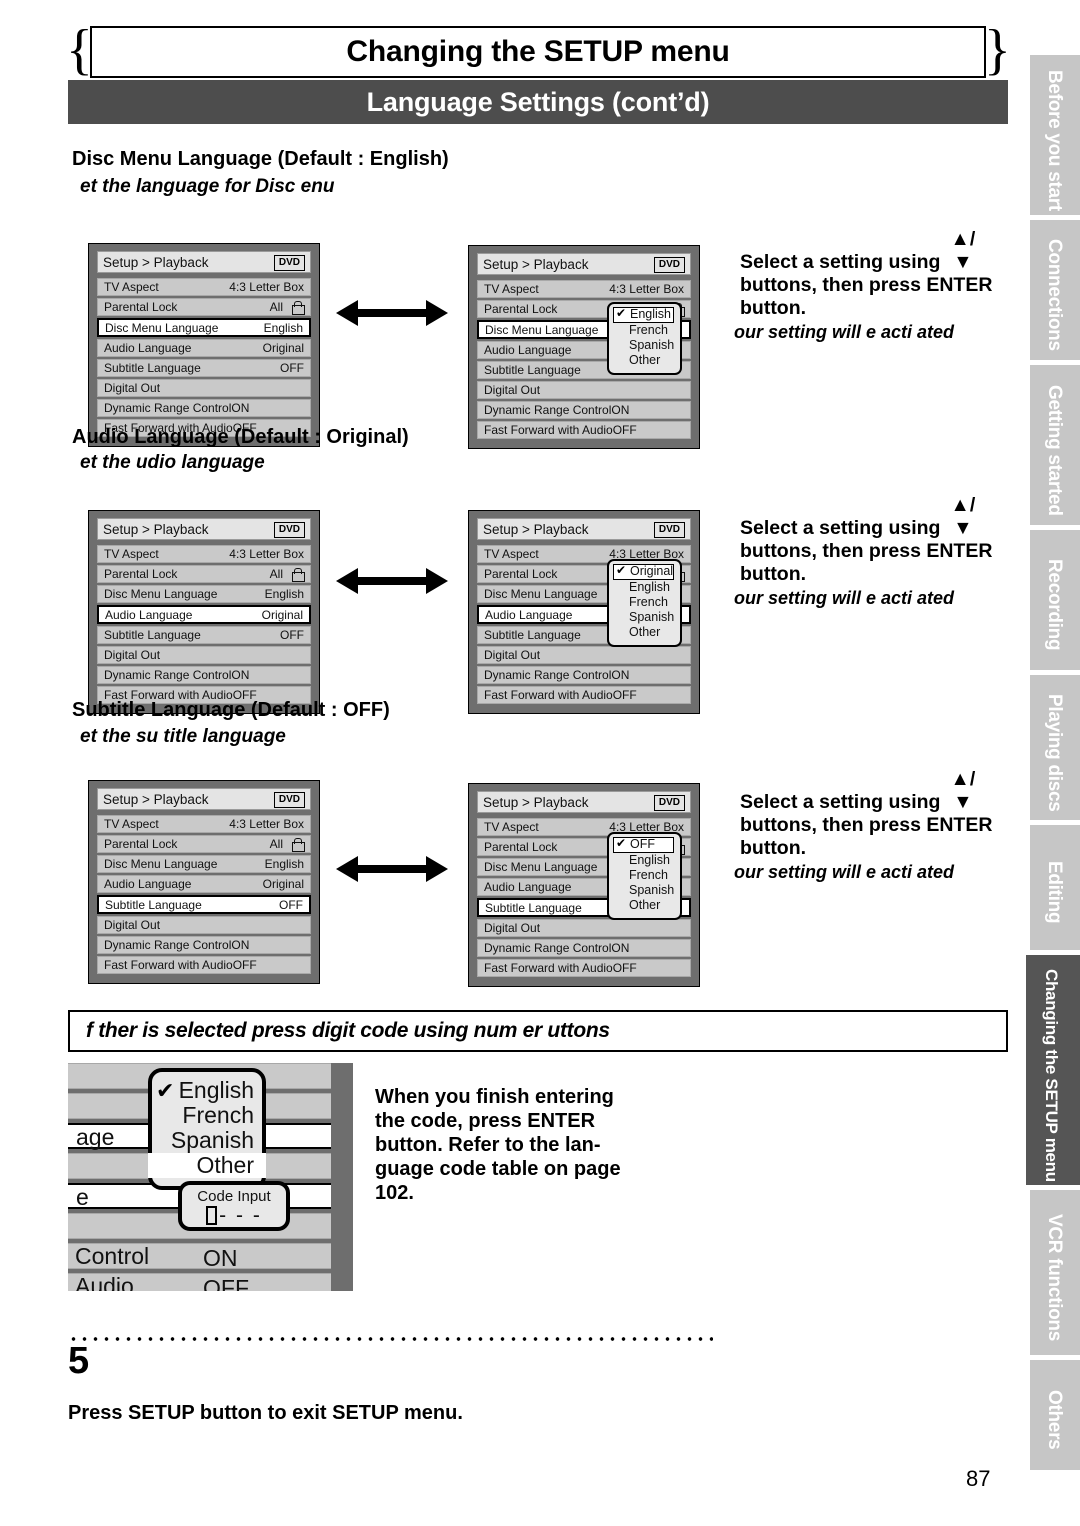 The width and height of the screenshot is (1080, 1526). Describe the element at coordinates (840, 802) in the screenshot. I see `instruction-text: Select a setting using` at that location.